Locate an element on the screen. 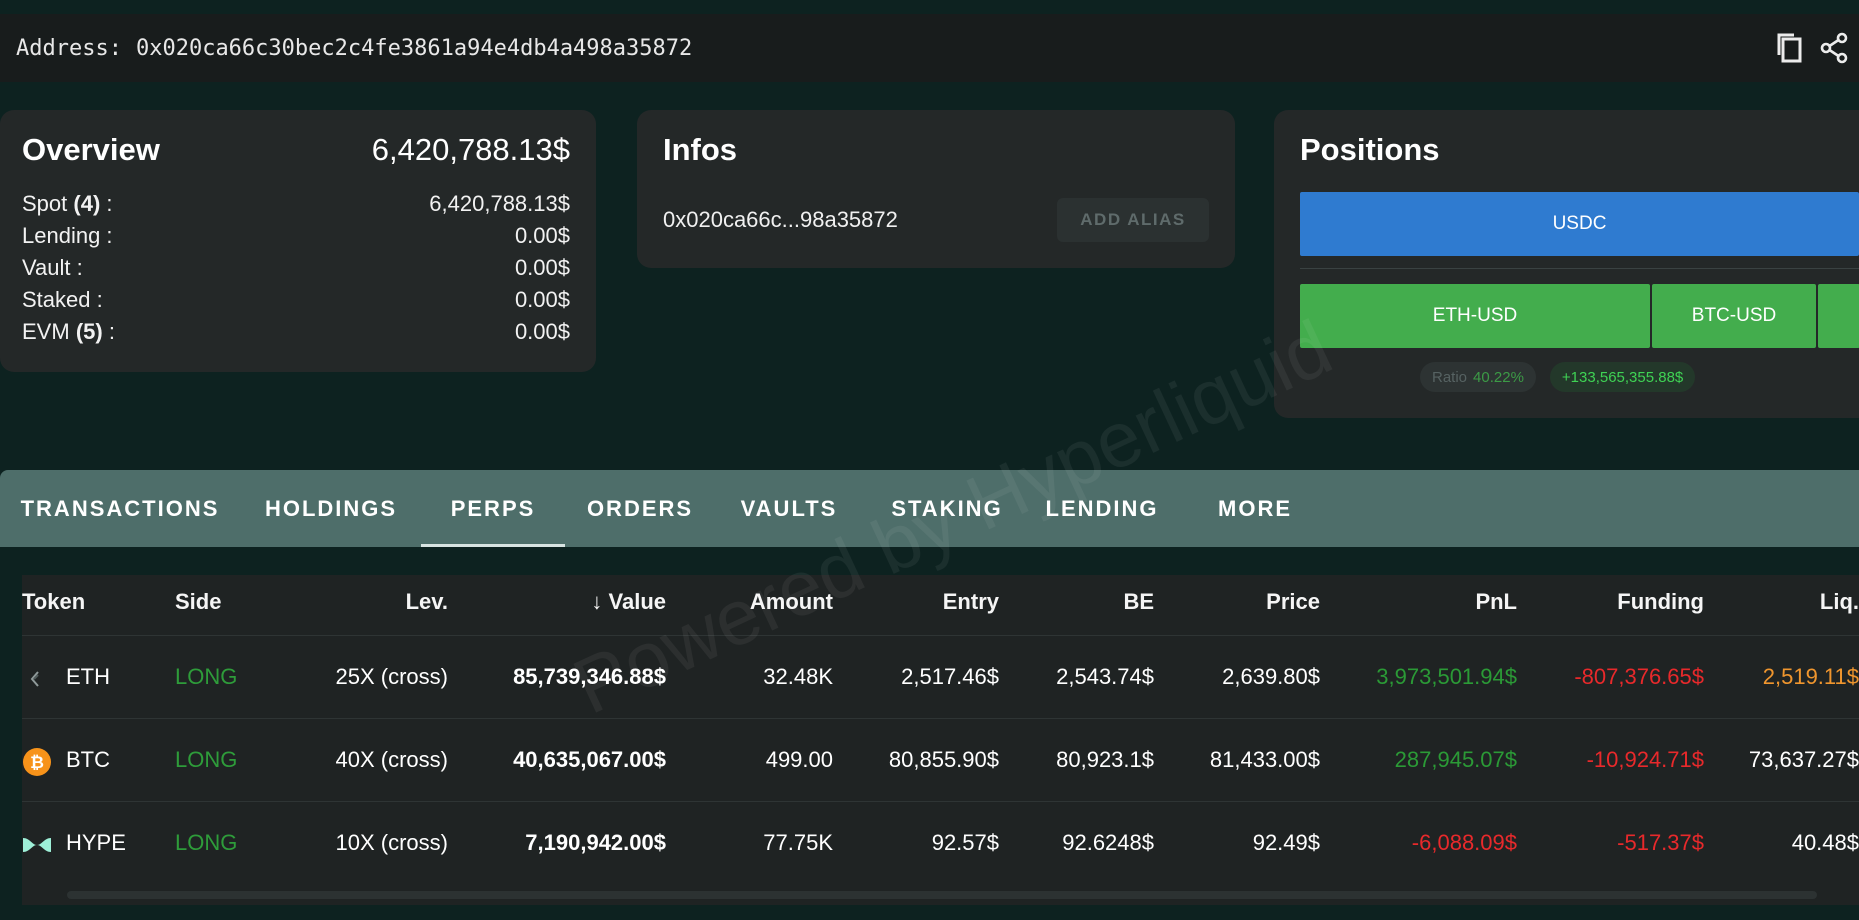 Image resolution: width=1859 pixels, height=920 pixels. row-label: Lending : is located at coordinates (67, 235).